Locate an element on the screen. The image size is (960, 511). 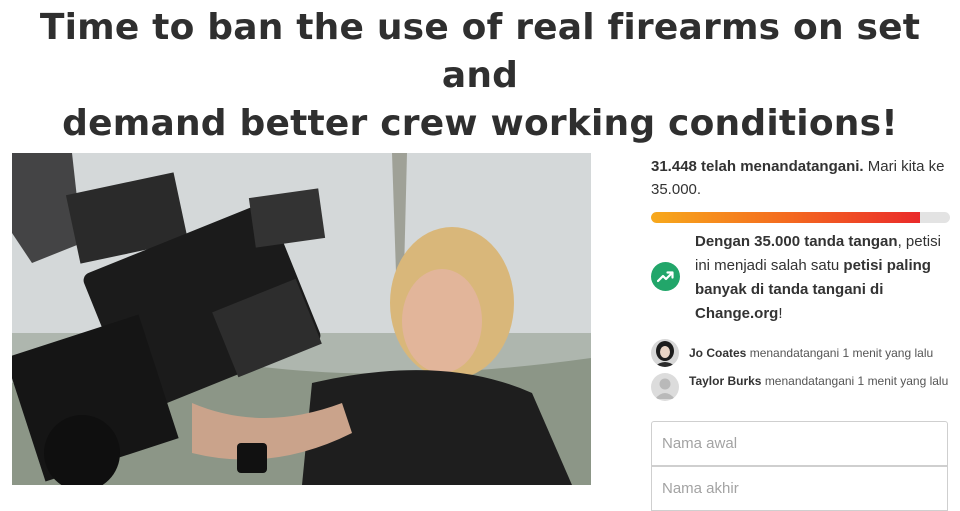
signer-name: Taylor Burks is located at coordinates (725, 381).